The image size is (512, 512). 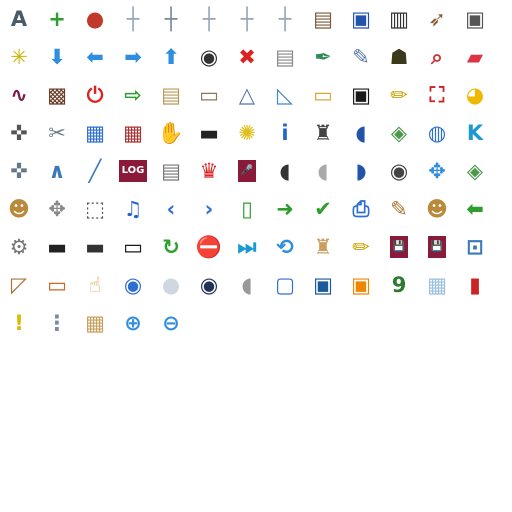 I want to click on new-document-icon: ▯, so click(x=247, y=209).